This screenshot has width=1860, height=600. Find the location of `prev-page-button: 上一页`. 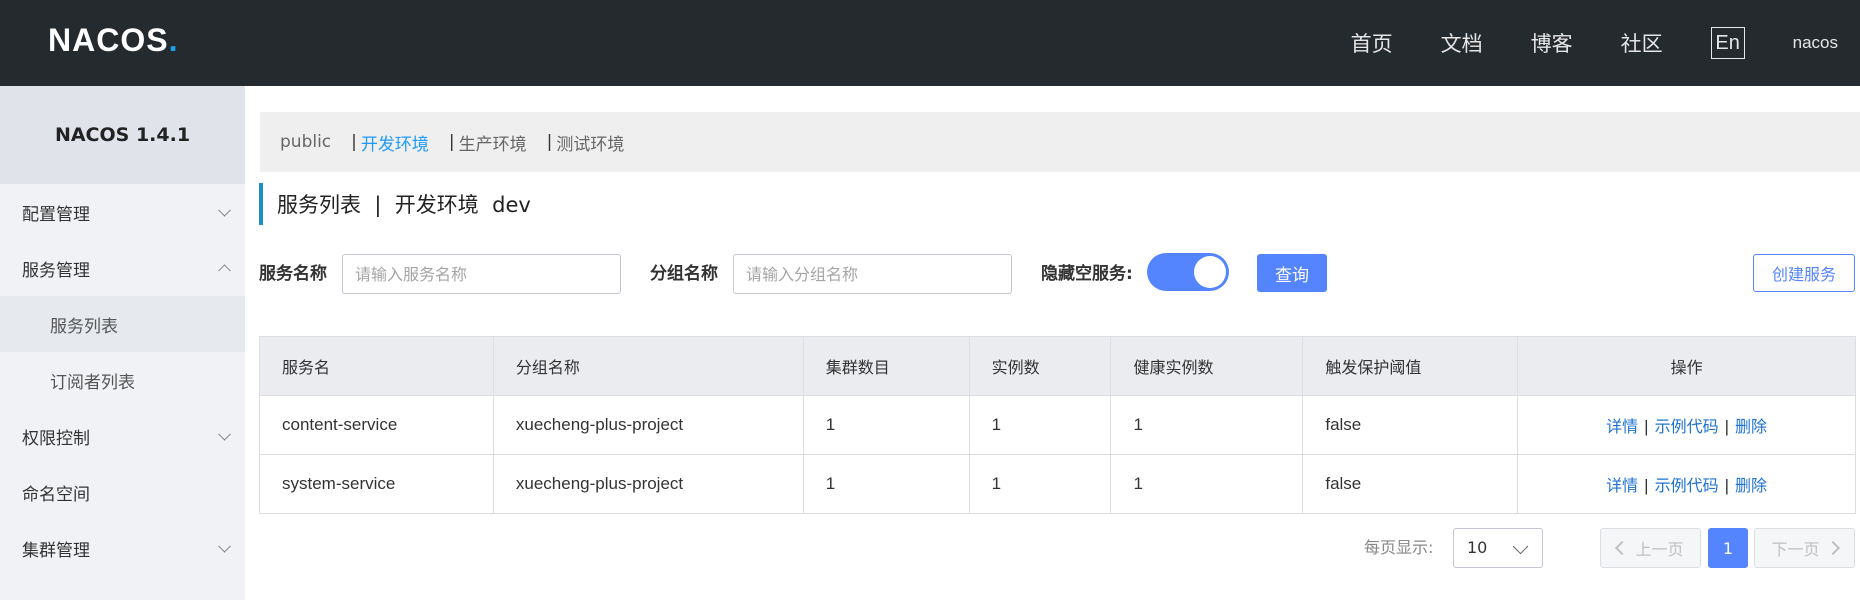

prev-page-button: 上一页 is located at coordinates (1650, 548).